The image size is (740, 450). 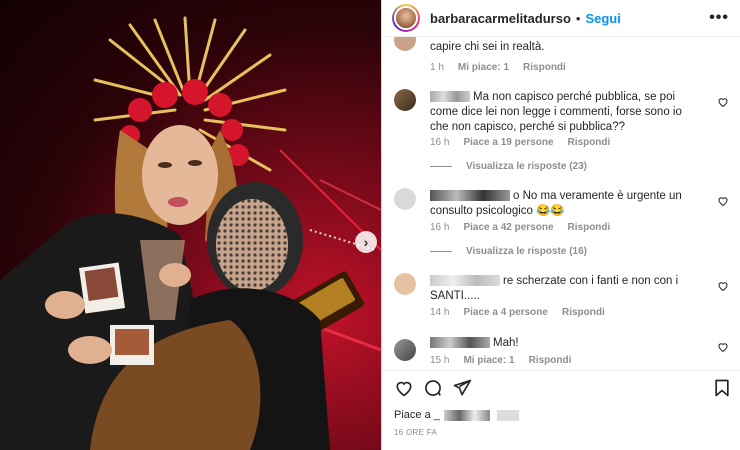 I want to click on comment-meta: 1 h Mi piace: 1 Rispondi, so click(x=498, y=67).